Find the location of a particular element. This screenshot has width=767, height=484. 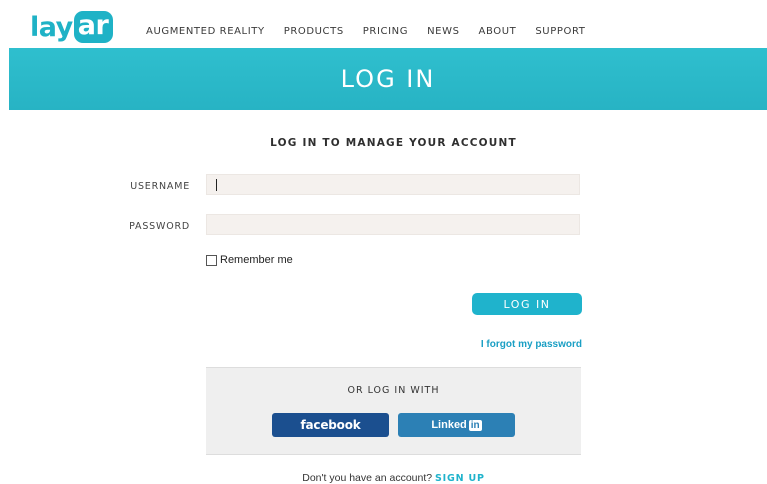

remember-label: Remember me is located at coordinates (256, 260).